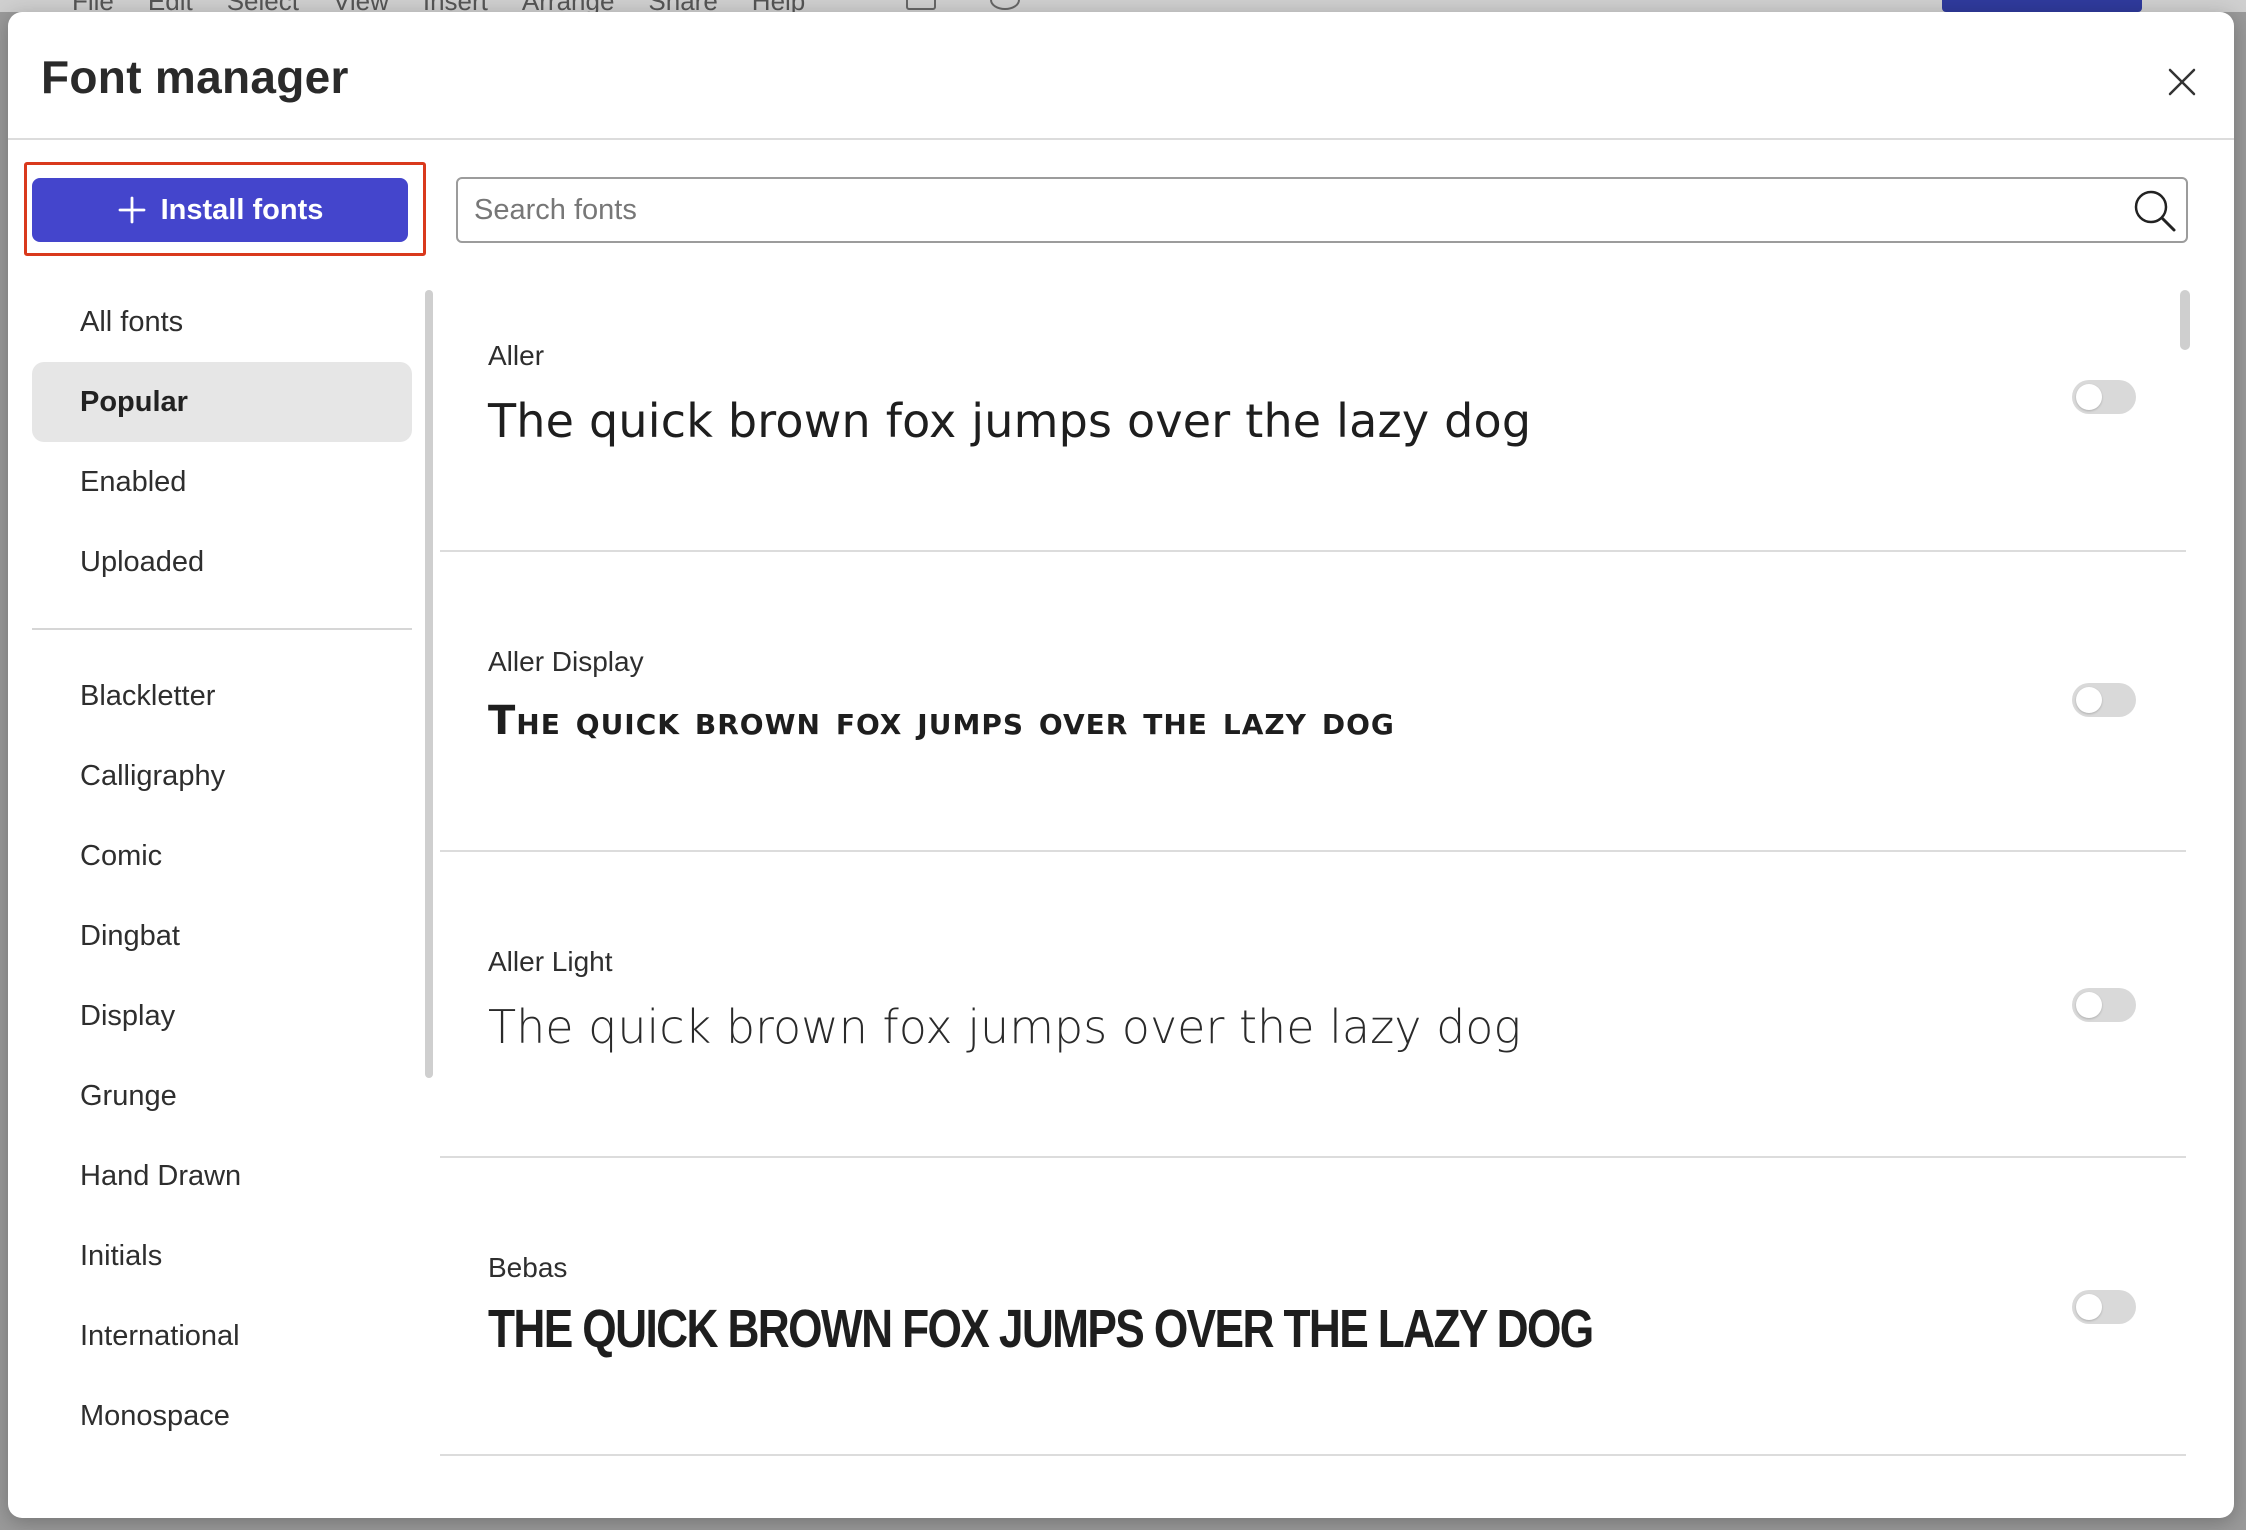  I want to click on sidebar-item-calligraphy: Calligraphy, so click(222, 776).